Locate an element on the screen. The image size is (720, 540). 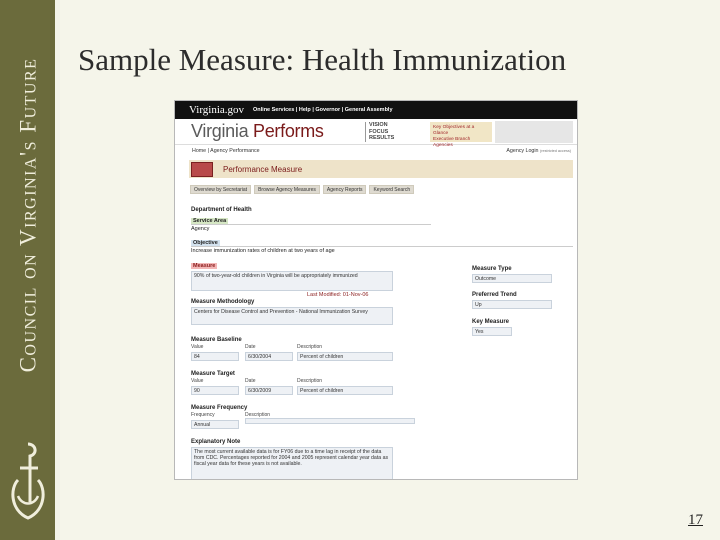
sidebar: Council on Virginia's Future is located at coordinates (27, 270).